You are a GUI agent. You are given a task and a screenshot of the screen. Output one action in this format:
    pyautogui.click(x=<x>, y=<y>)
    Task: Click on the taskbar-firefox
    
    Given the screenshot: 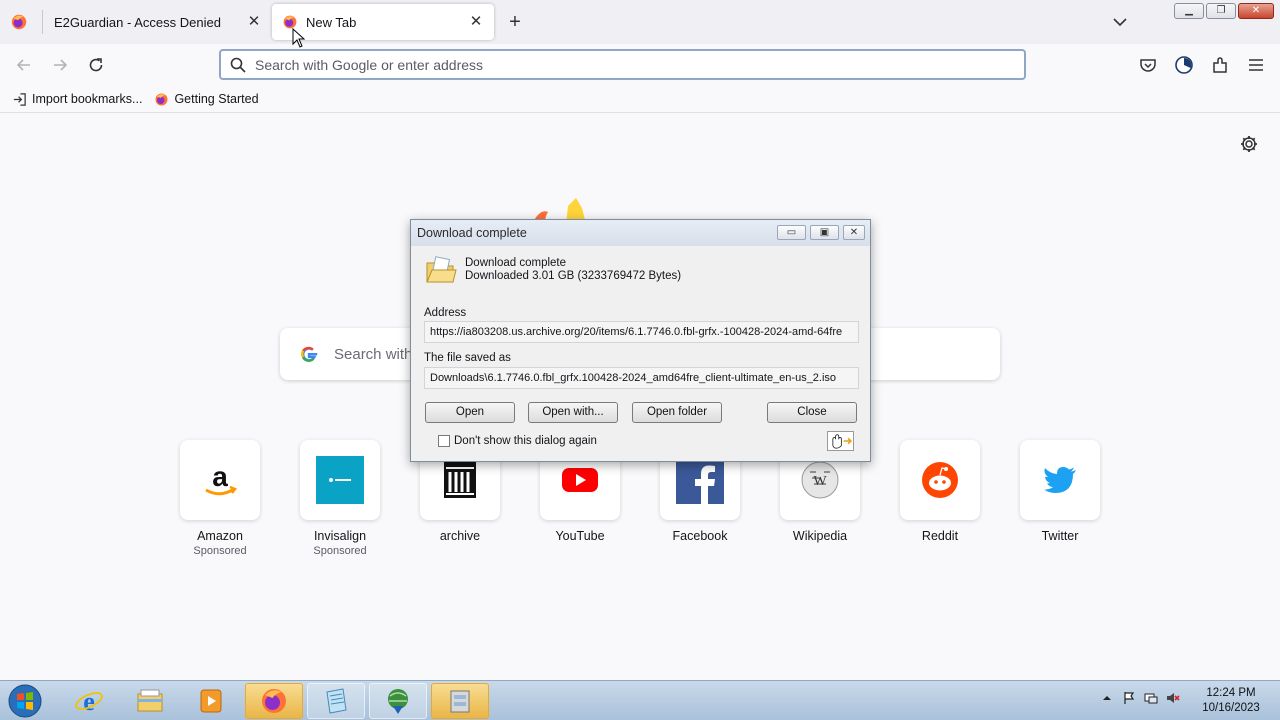 What is the action you would take?
    pyautogui.click(x=274, y=701)
    